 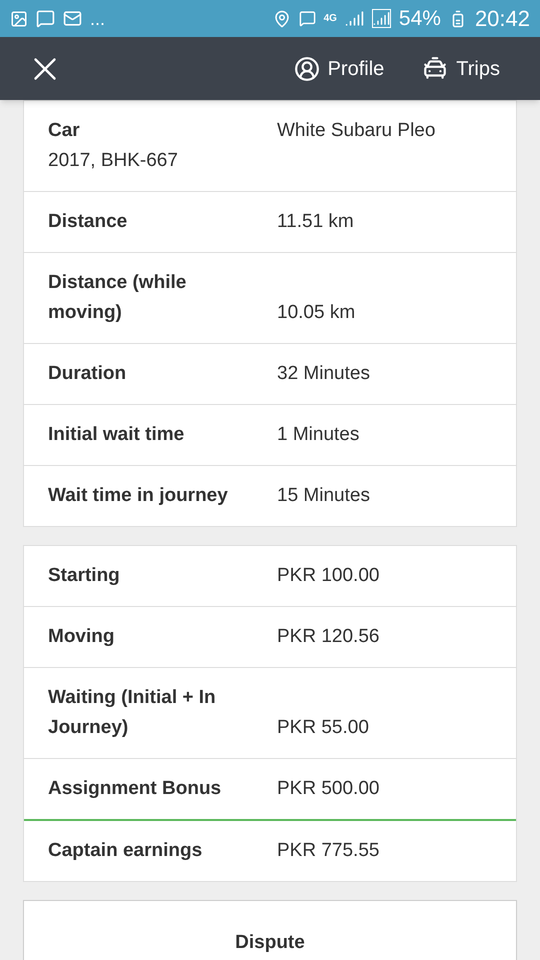 I want to click on row-label: Distance, so click(x=88, y=222).